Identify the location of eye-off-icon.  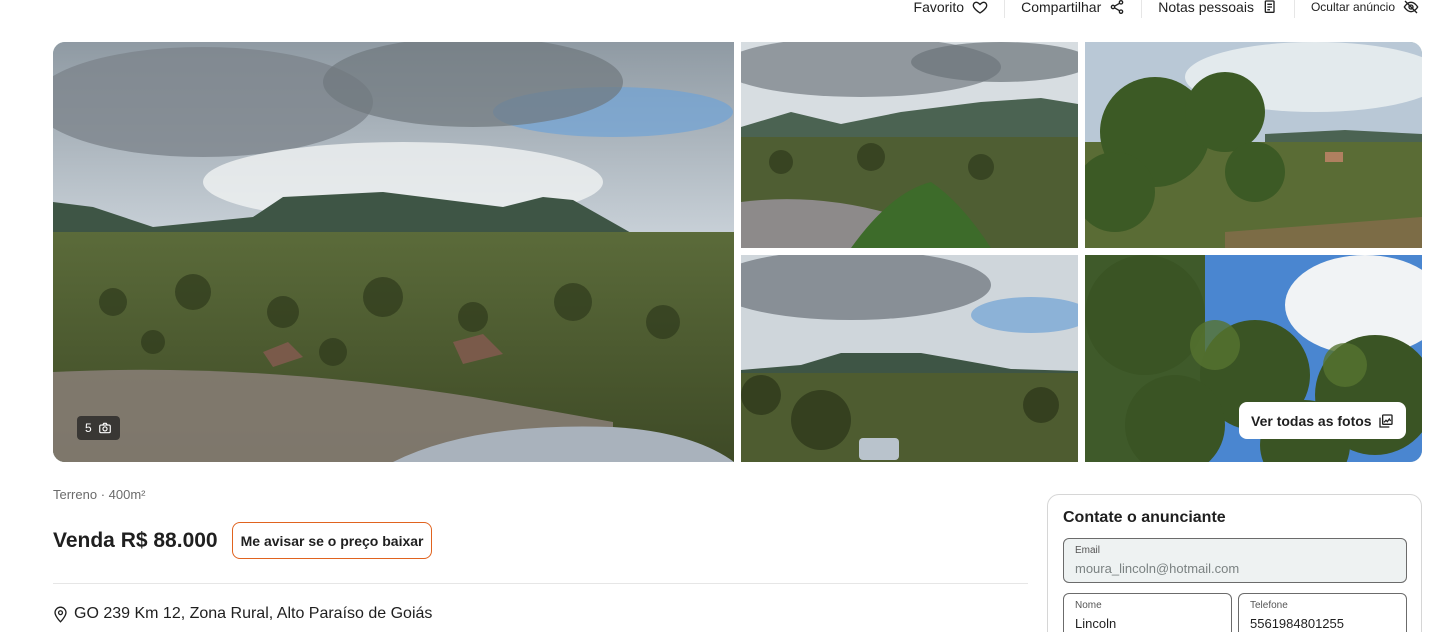
(1411, 7).